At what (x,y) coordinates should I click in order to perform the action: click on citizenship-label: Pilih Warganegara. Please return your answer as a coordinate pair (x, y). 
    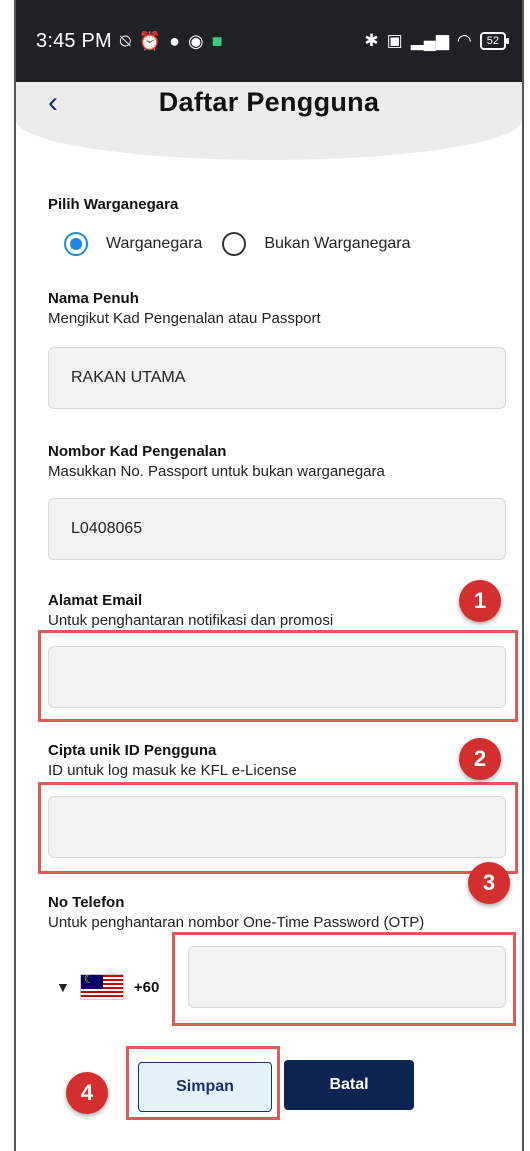
    Looking at the image, I should click on (113, 204).